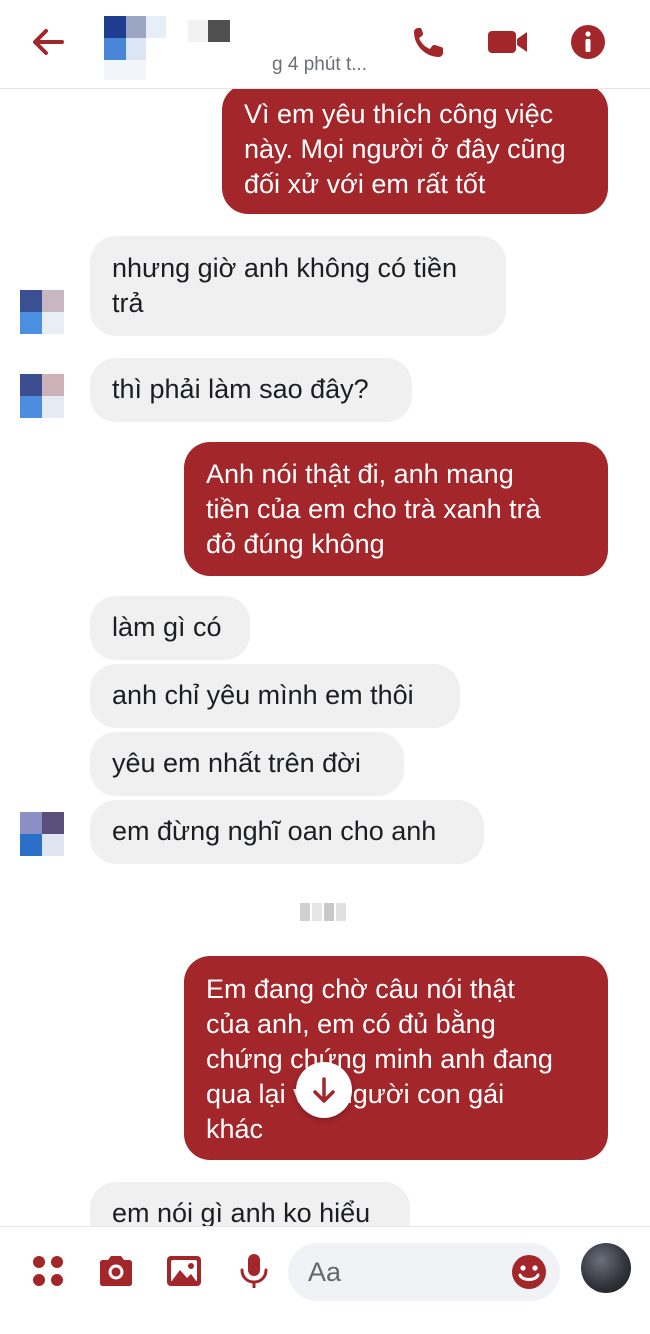 The height and width of the screenshot is (1334, 650). I want to click on arrow-down-icon, so click(324, 1090).